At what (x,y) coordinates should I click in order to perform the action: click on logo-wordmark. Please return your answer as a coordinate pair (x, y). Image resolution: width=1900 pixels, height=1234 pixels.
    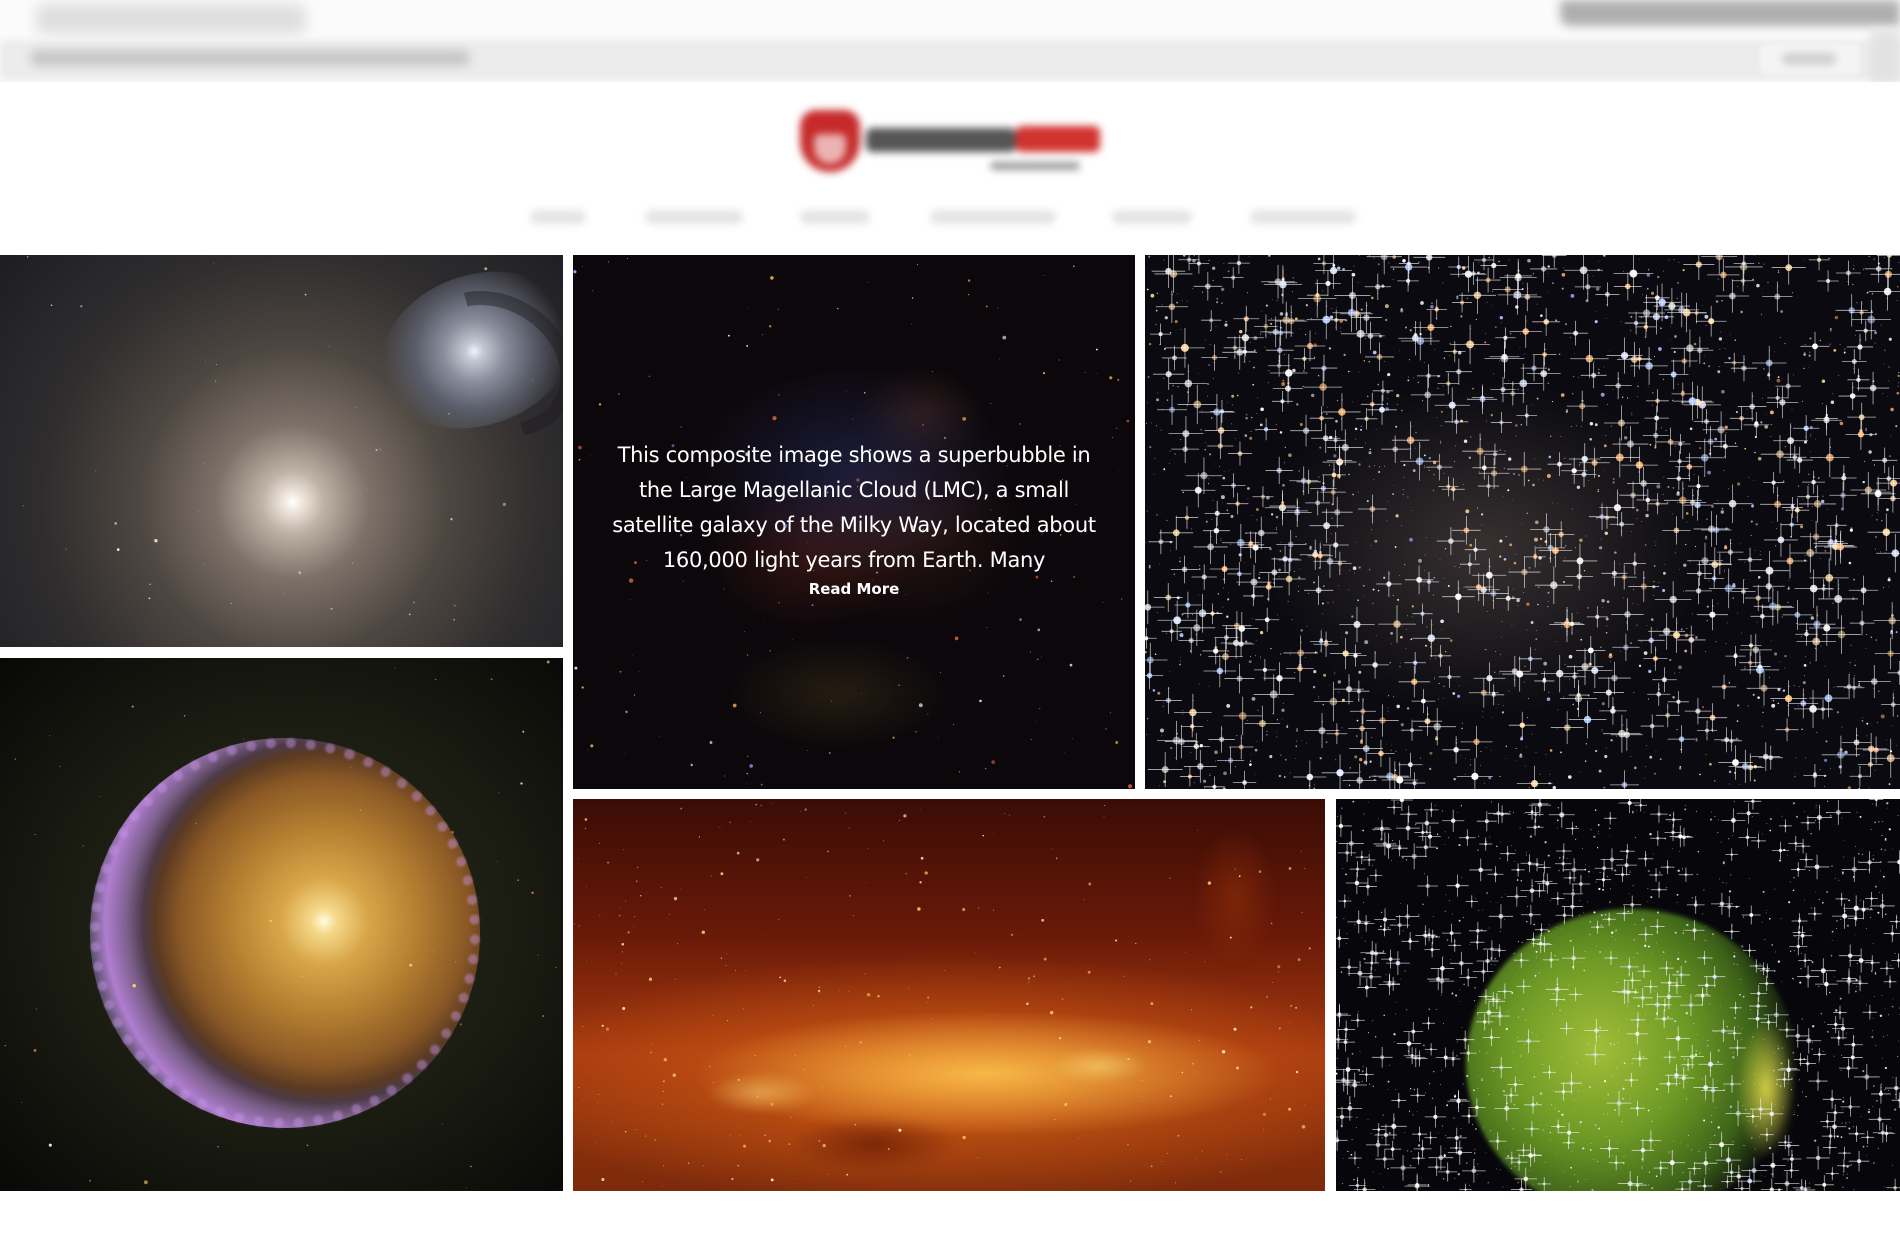
    Looking at the image, I should click on (941, 140).